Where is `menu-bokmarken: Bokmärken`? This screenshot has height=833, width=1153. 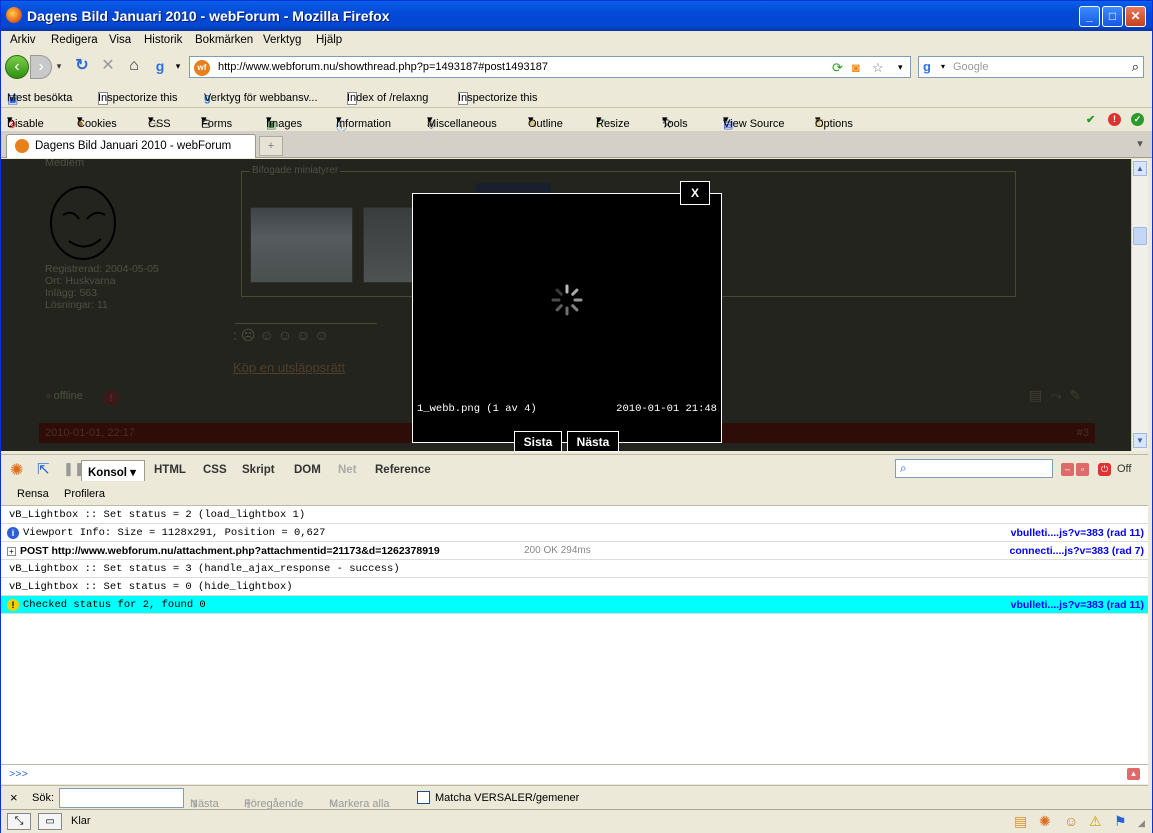
menu-bokmarken: Bokmärken is located at coordinates (224, 40).